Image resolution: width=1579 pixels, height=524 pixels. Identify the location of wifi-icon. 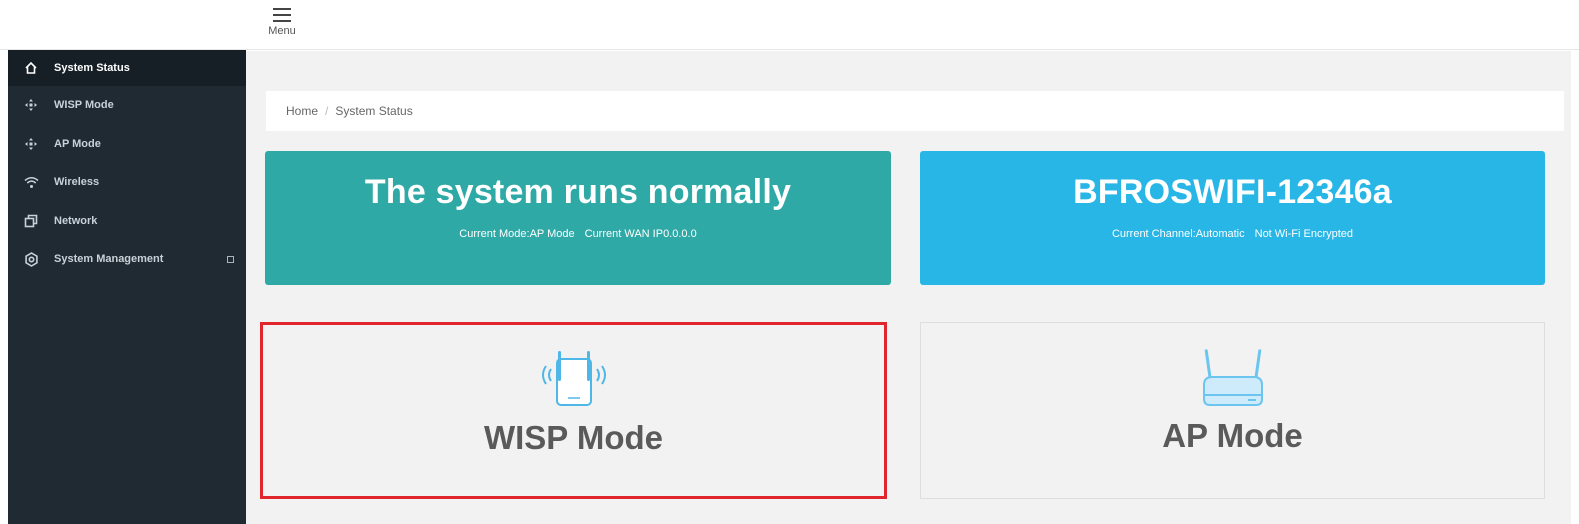
(31, 182).